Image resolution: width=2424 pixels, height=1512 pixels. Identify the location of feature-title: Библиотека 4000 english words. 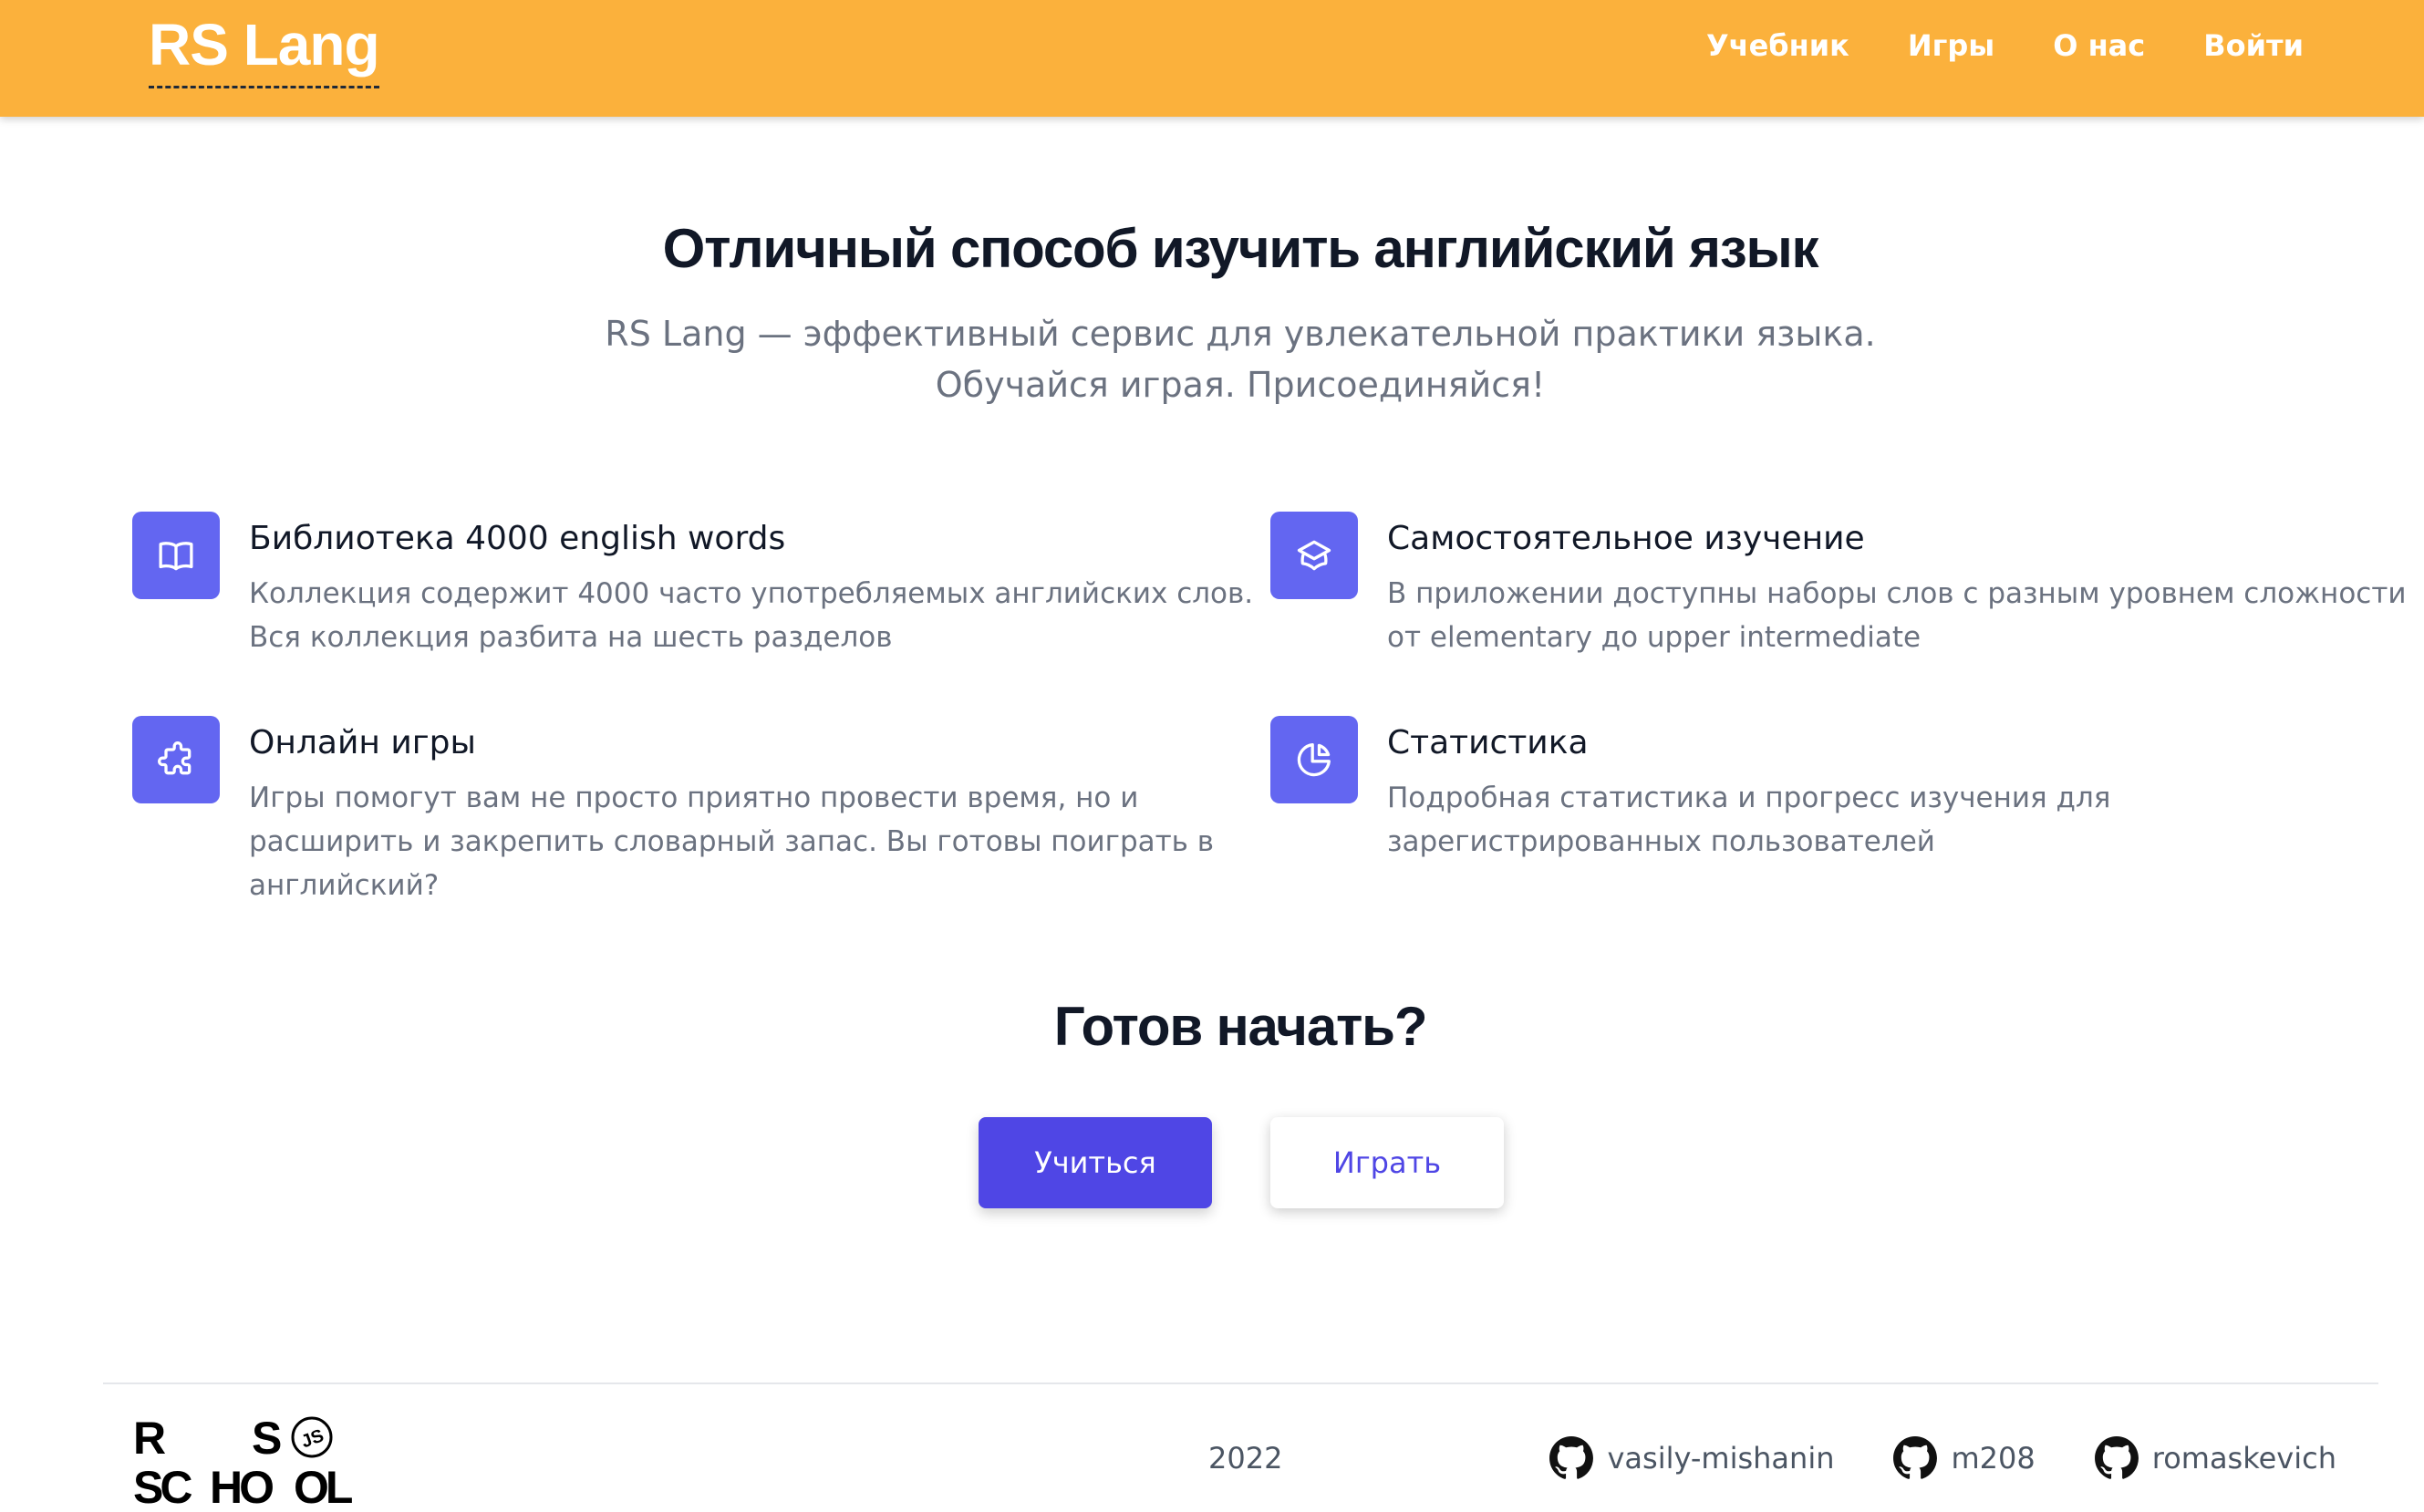
(517, 538).